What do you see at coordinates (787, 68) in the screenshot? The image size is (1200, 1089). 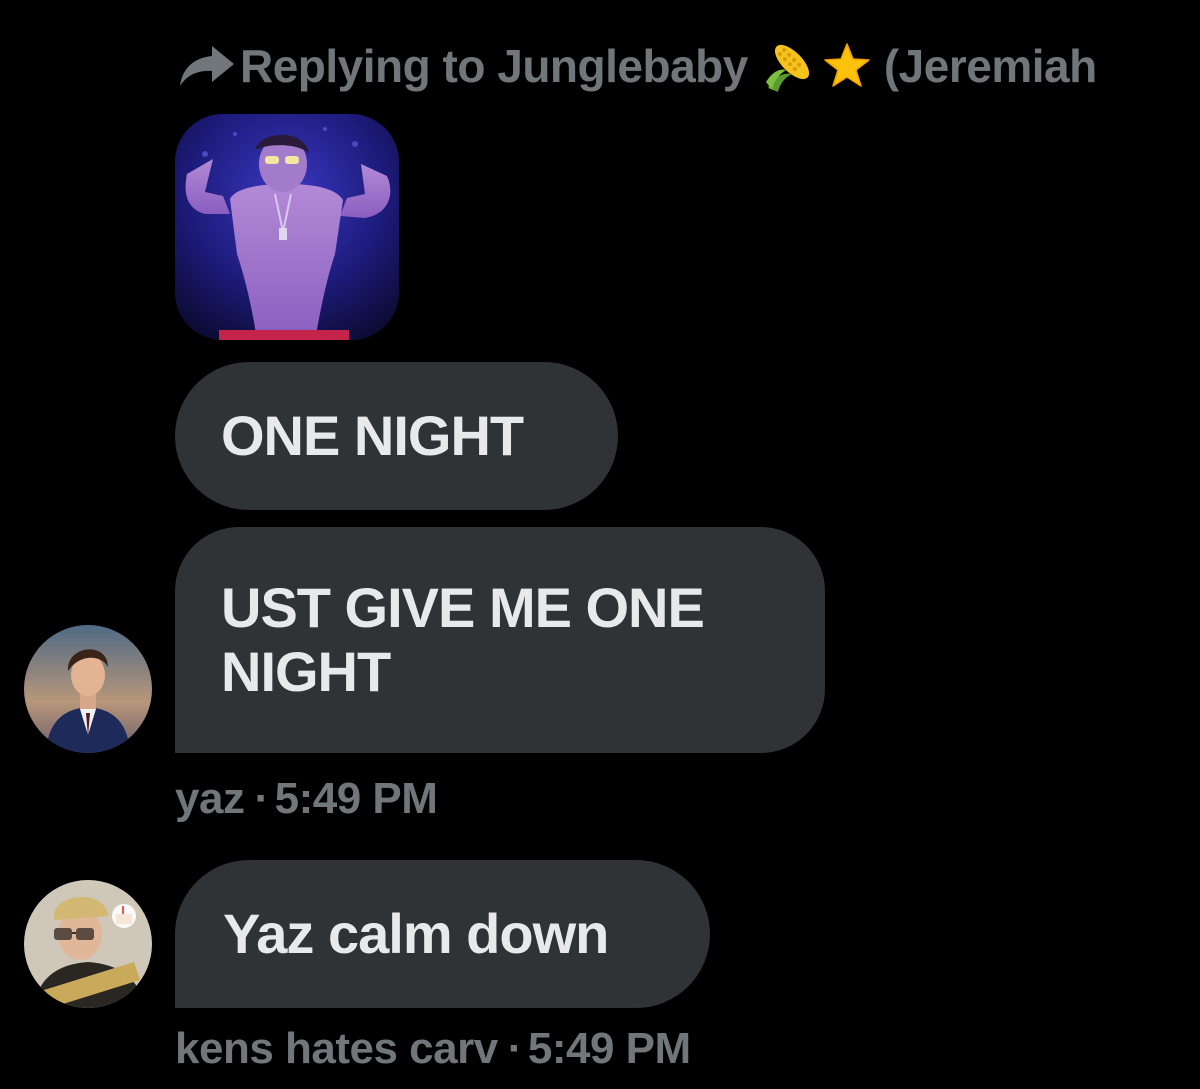 I see `corn-emoji-icon` at bounding box center [787, 68].